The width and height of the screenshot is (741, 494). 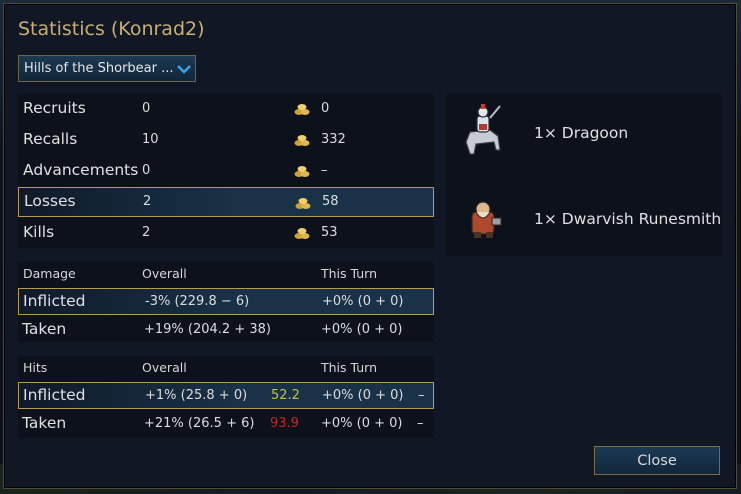 What do you see at coordinates (184, 68) in the screenshot?
I see `chevron-down-icon` at bounding box center [184, 68].